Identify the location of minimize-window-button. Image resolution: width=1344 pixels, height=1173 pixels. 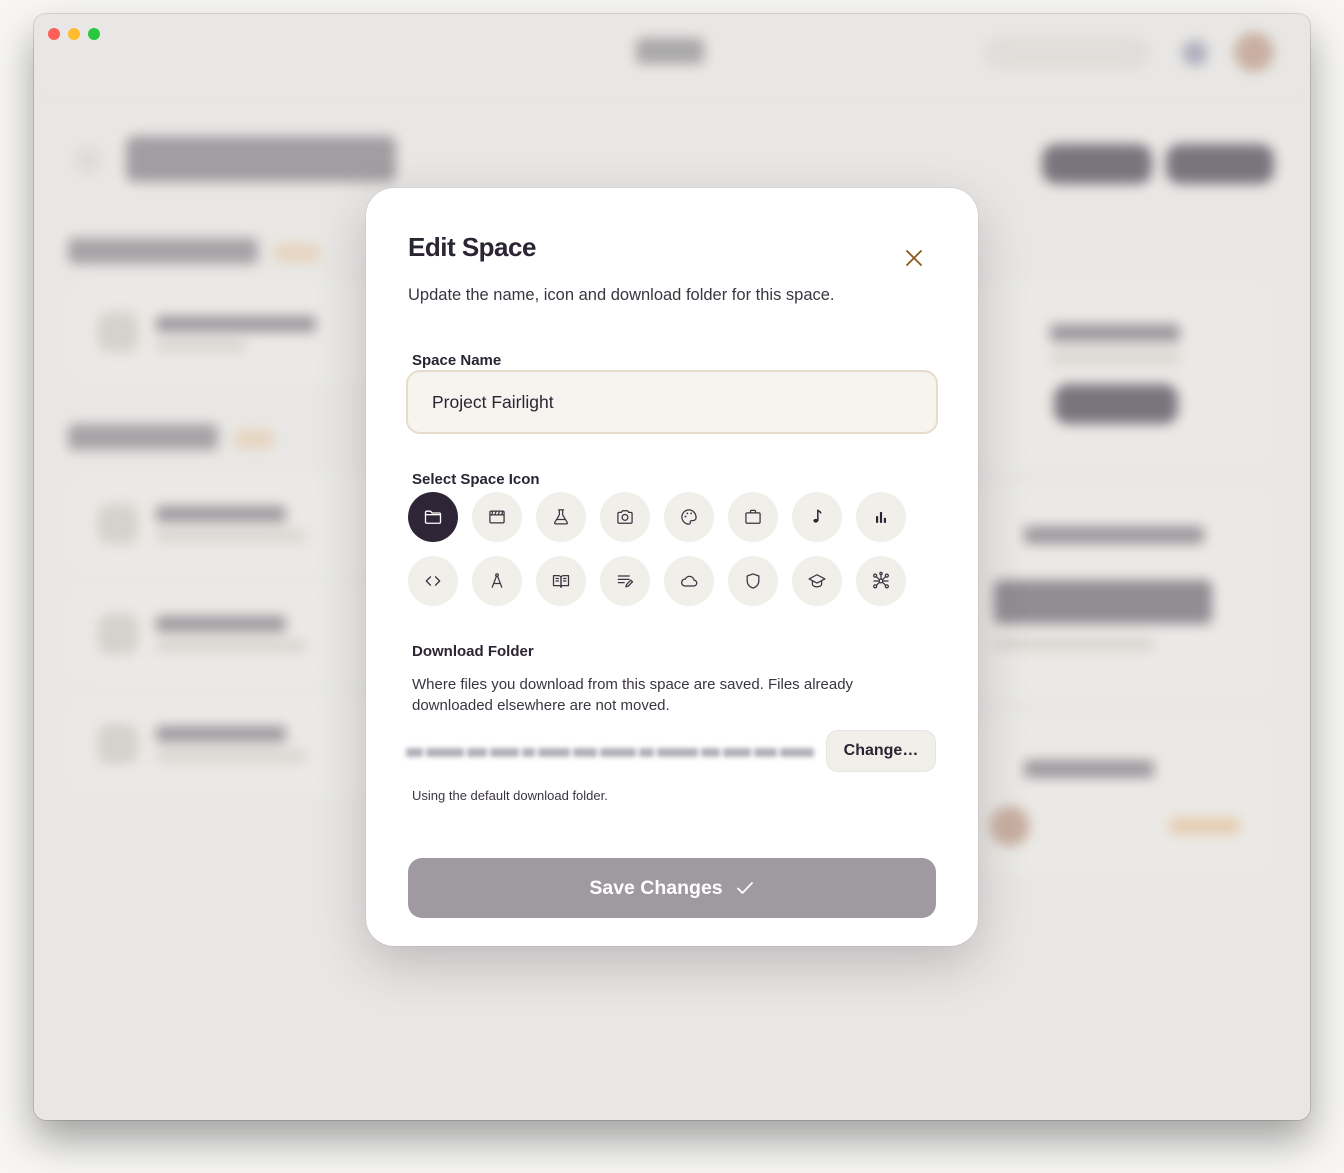
(74, 34).